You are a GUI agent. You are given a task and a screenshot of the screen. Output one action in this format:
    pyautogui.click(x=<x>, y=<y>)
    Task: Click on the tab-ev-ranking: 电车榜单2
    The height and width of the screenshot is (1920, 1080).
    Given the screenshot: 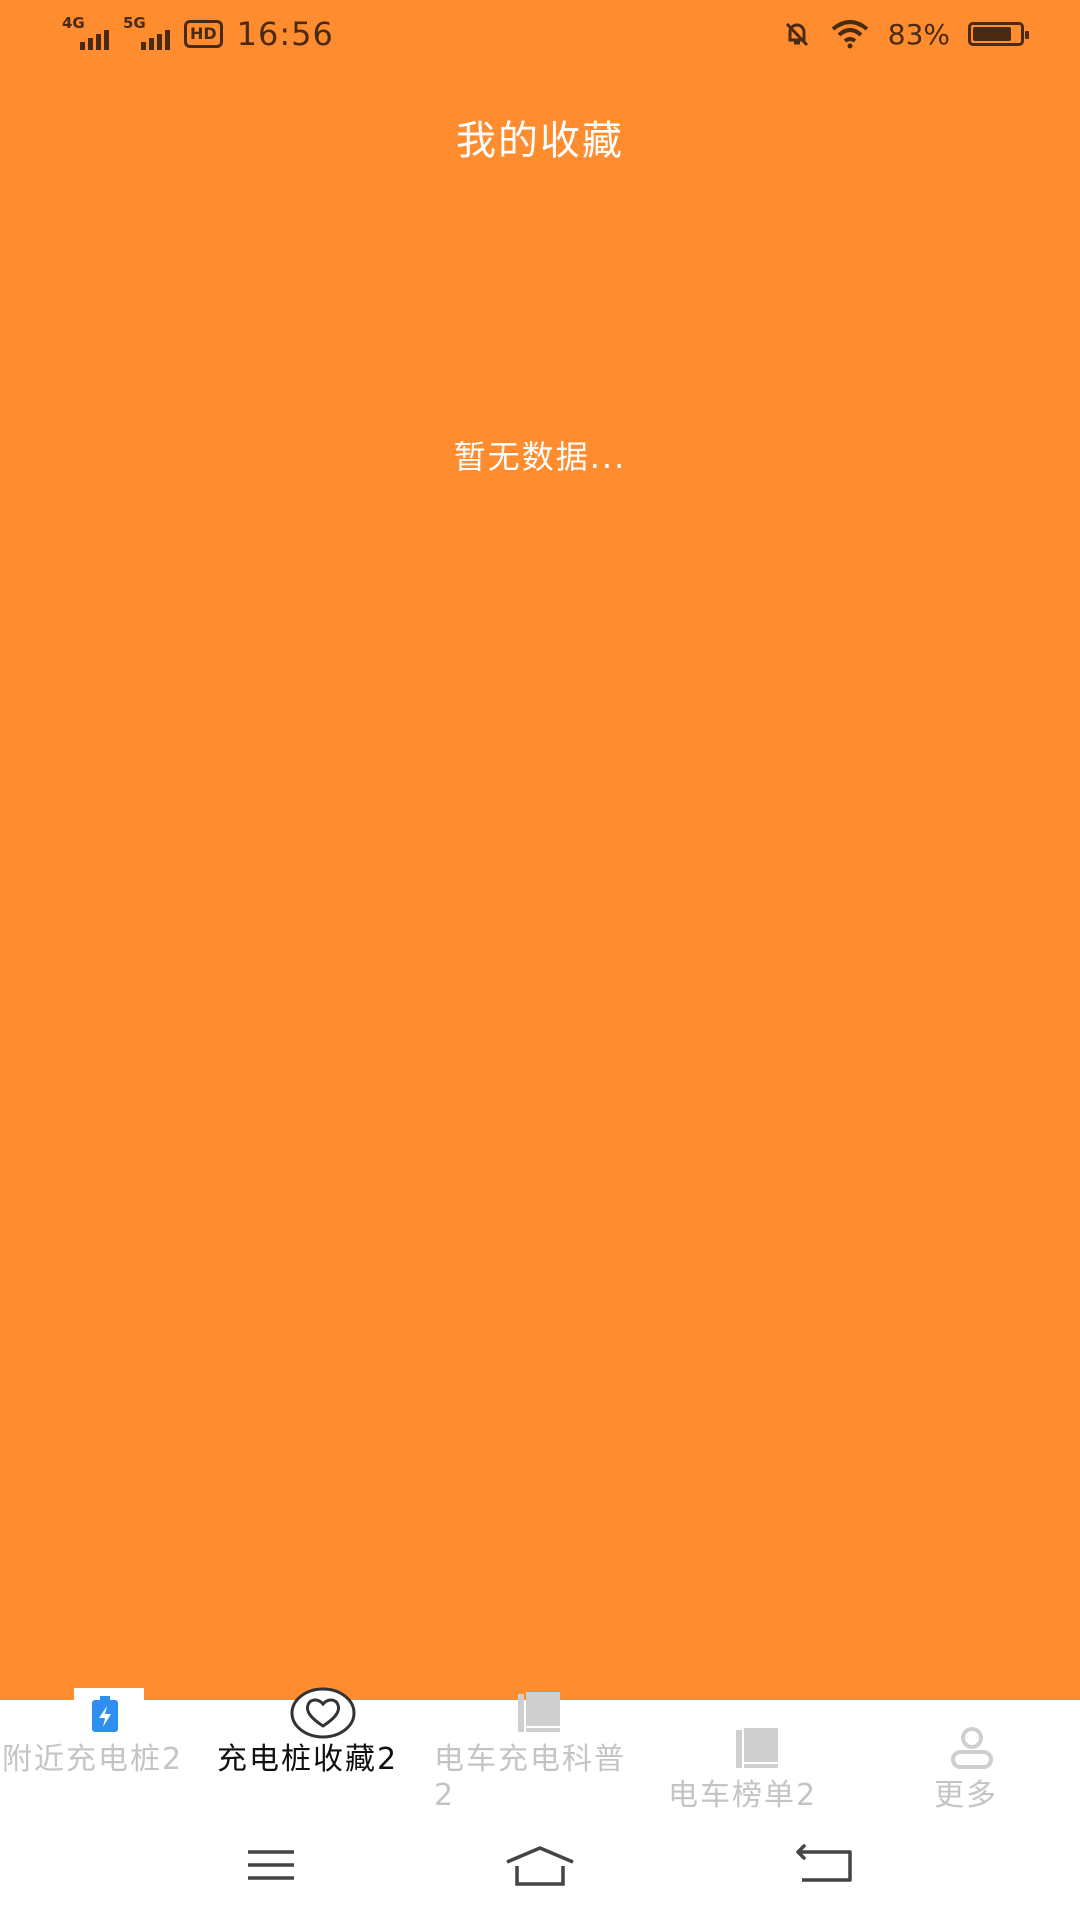 What is the action you would take?
    pyautogui.click(x=760, y=1756)
    